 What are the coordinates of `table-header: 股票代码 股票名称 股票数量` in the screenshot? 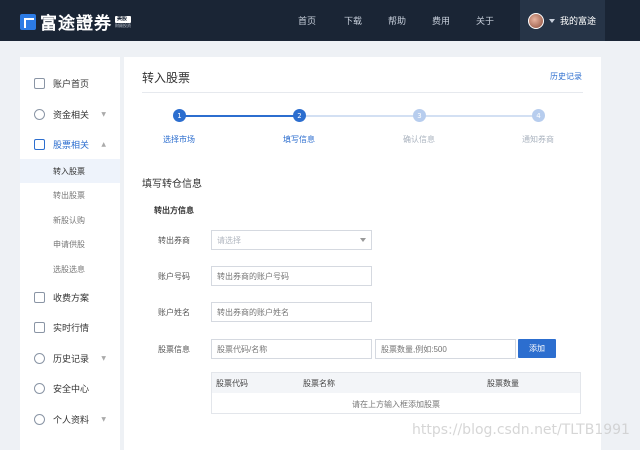 It's located at (396, 383).